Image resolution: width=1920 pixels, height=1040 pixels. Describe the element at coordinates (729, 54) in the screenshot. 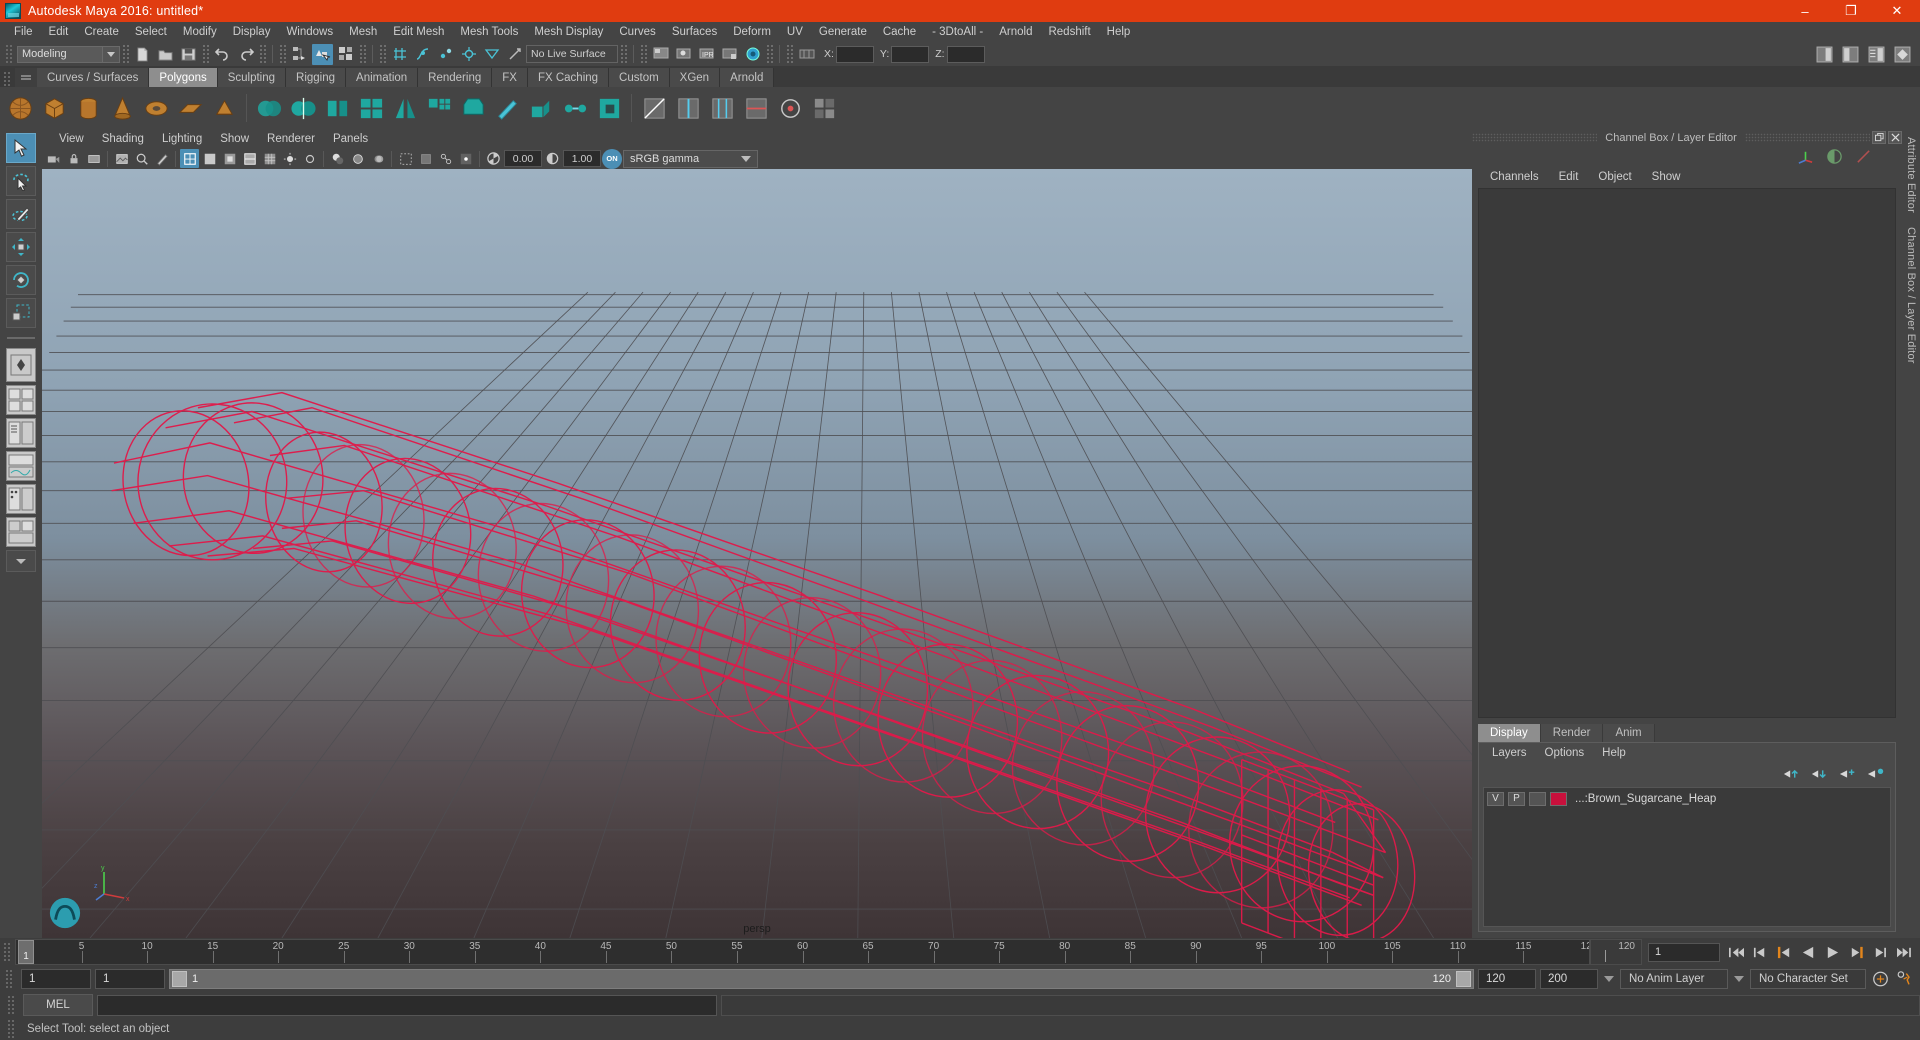

I see `render-settings-icon` at that location.